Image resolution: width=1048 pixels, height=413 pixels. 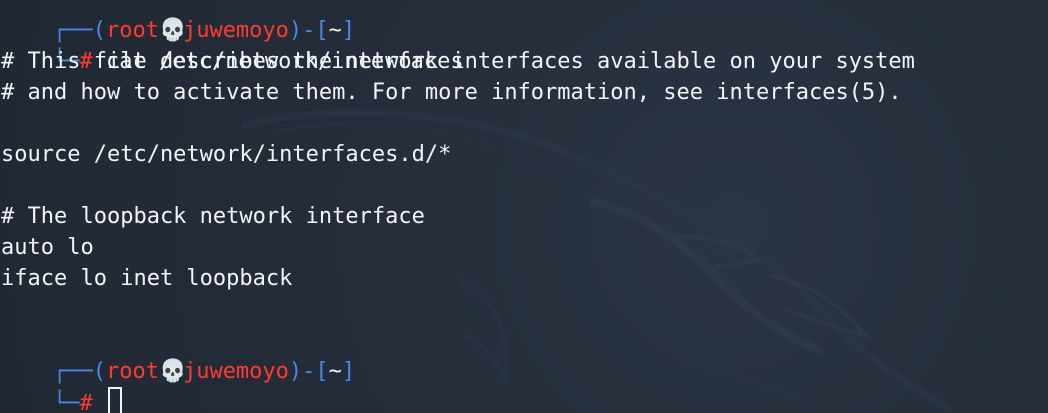 I want to click on prompt-bottom-corner: └─, so click(x=66, y=402).